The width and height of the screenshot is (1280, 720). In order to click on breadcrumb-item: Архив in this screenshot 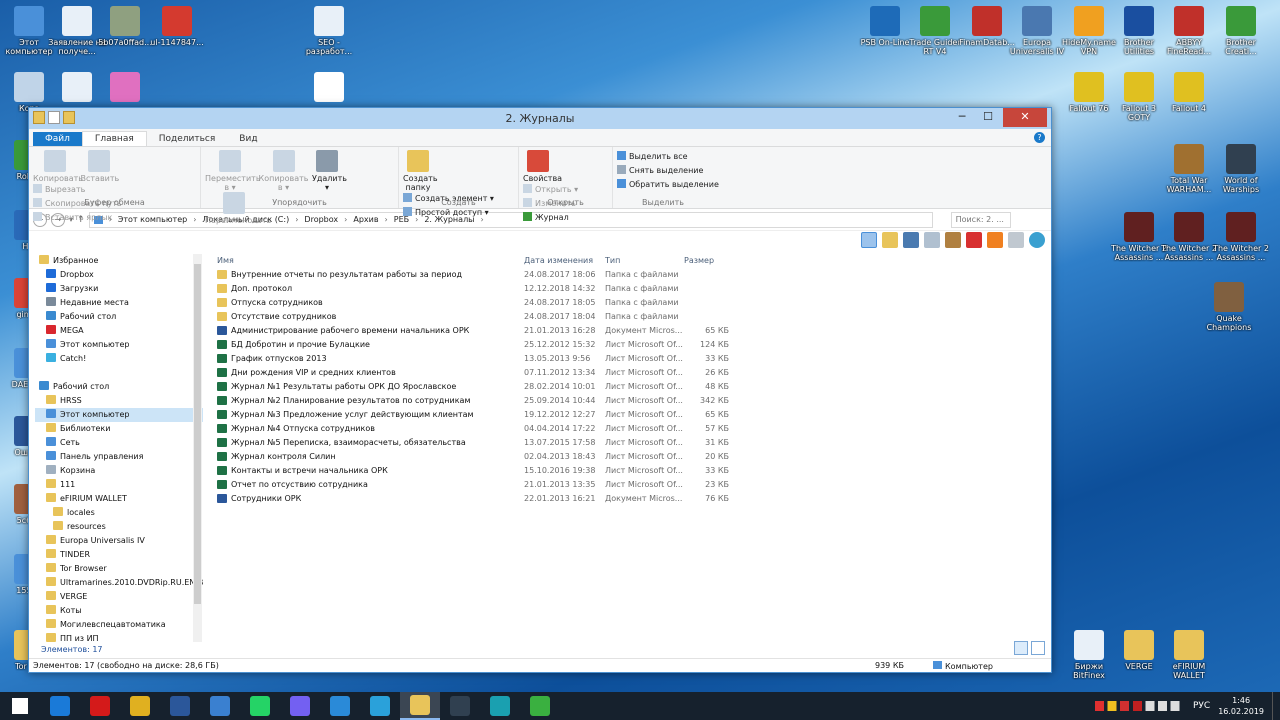, I will do `click(365, 219)`.